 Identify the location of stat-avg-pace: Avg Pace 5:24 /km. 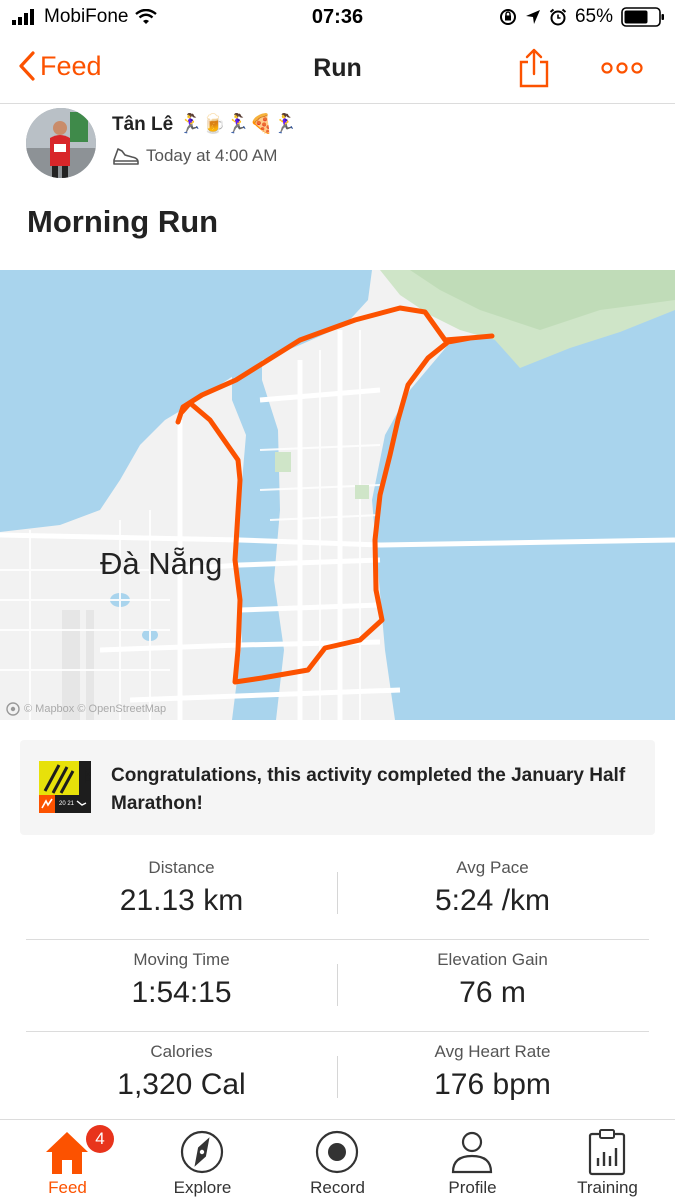
(492, 888).